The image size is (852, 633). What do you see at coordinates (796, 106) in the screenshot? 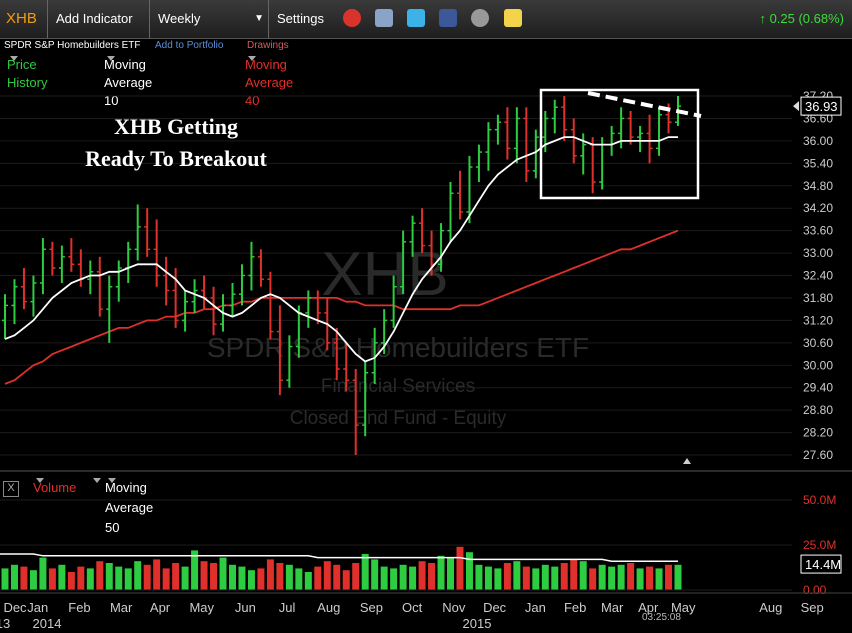
I see `last-price-pointer-icon` at bounding box center [796, 106].